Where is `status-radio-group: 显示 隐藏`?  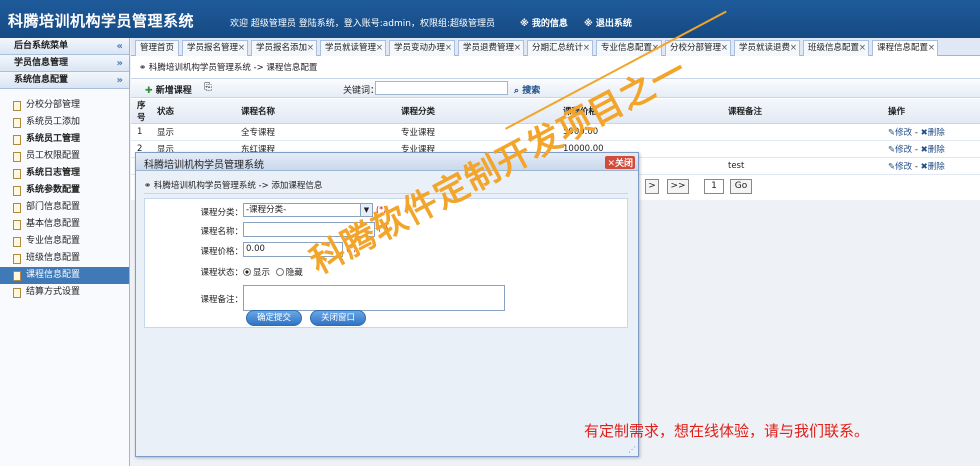
status-radio-group: 显示 隐藏 is located at coordinates (273, 272).